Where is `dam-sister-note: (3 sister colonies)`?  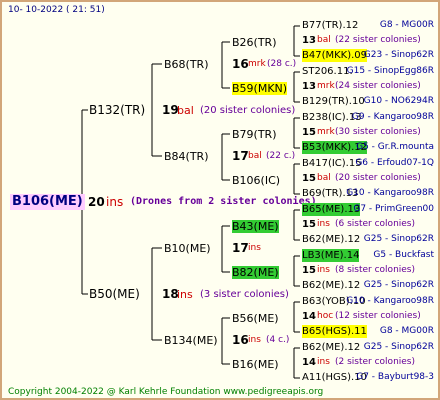
dam-sister-note: (3 sister colonies) is located at coordinates (244, 294).